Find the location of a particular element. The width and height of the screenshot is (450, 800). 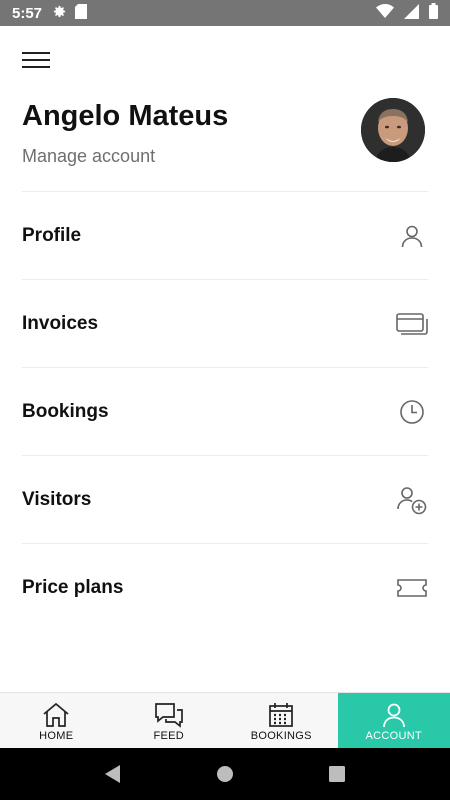

nav-bookings: BOOKINGS is located at coordinates (281, 721).